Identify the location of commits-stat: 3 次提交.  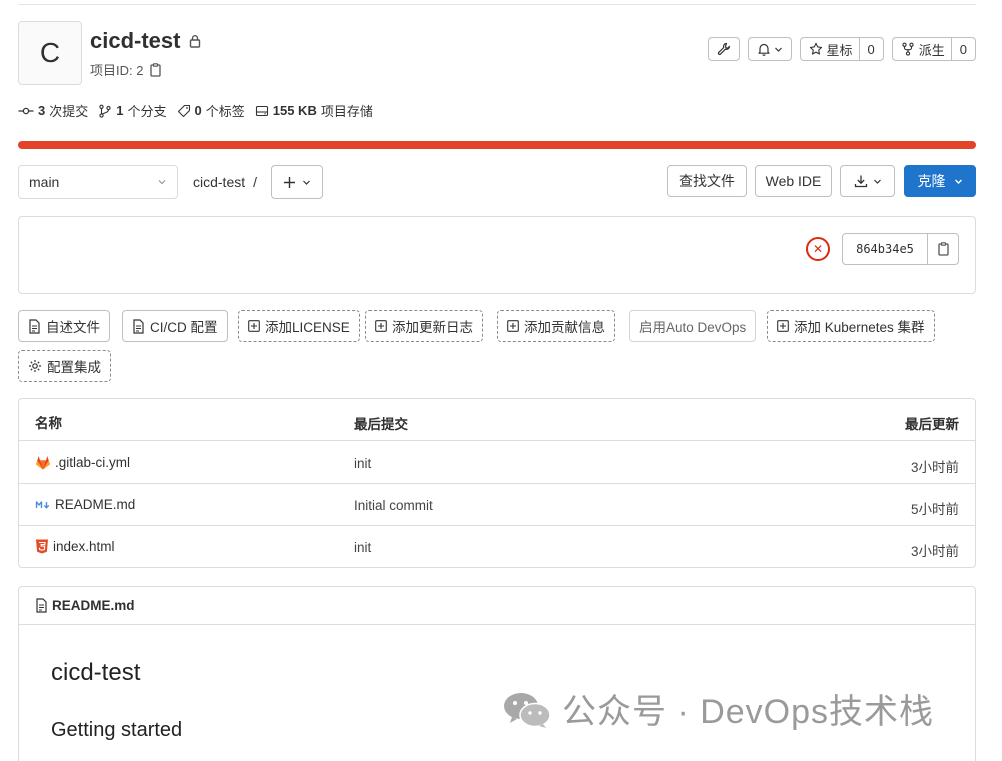
(53, 110).